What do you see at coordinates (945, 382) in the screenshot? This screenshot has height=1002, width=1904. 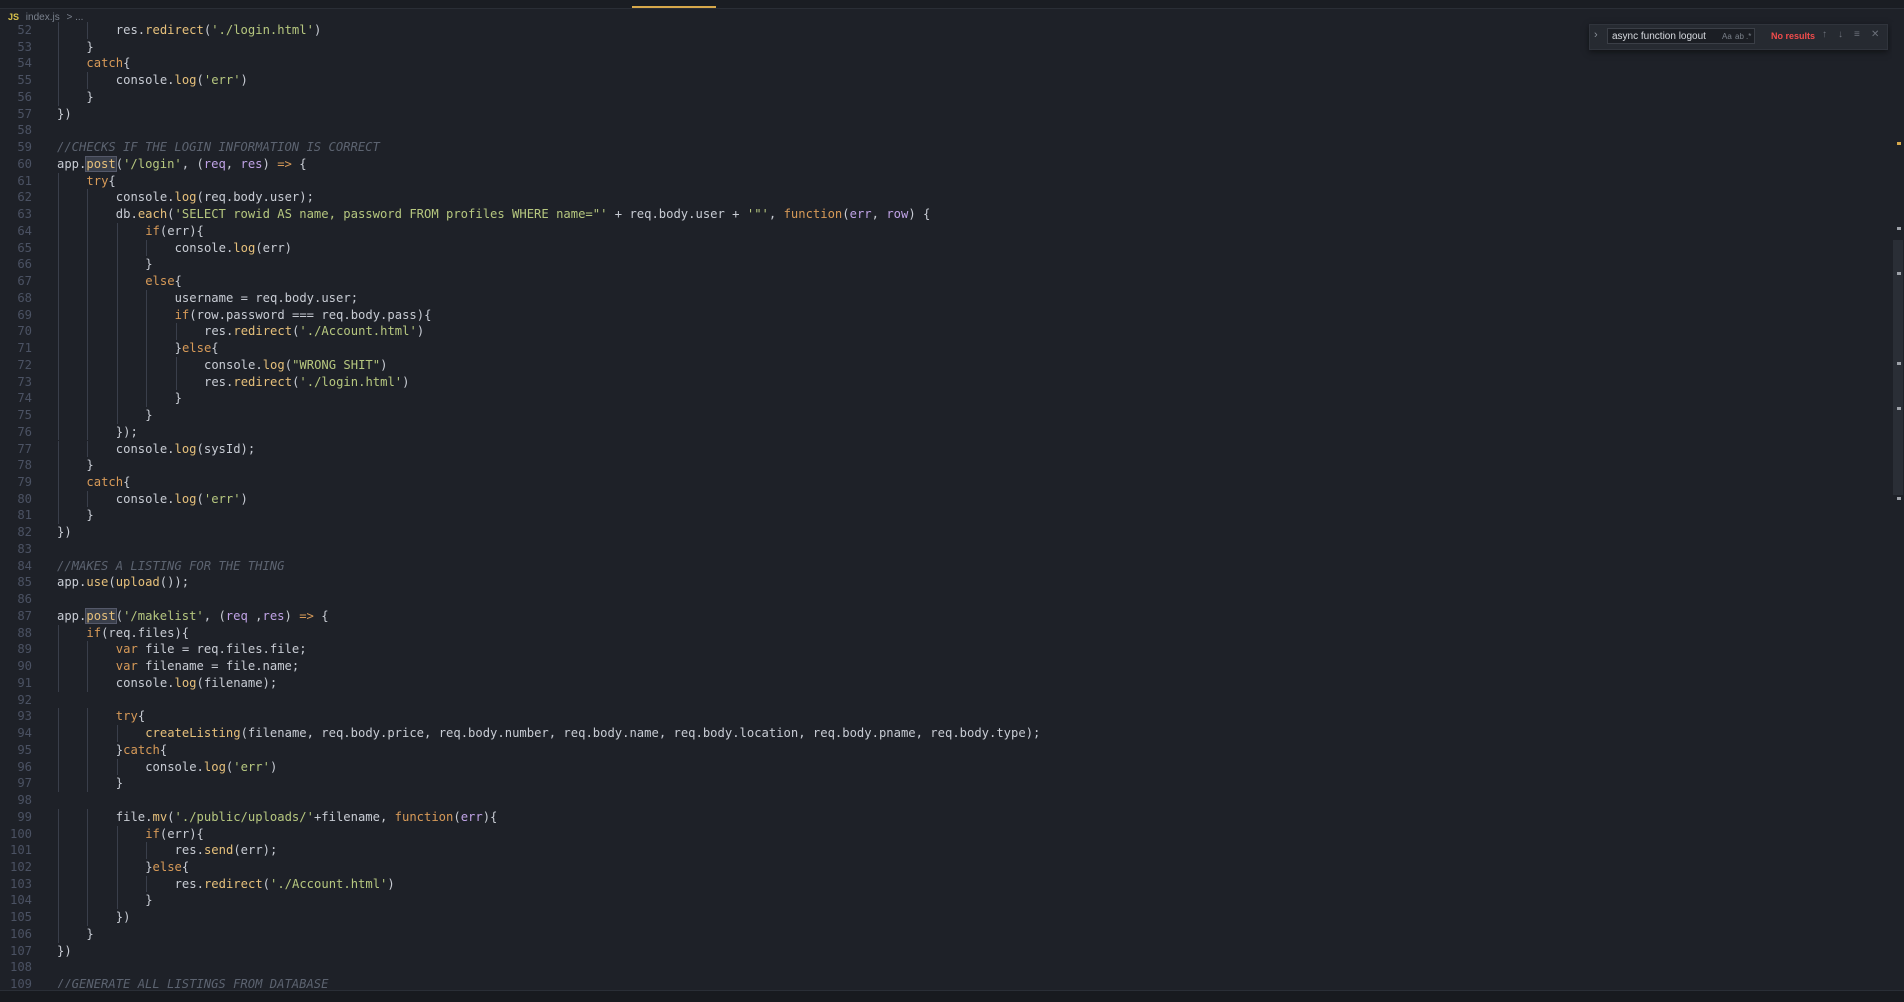 I see `code-line: 73 res.redirect('./login.html')` at bounding box center [945, 382].